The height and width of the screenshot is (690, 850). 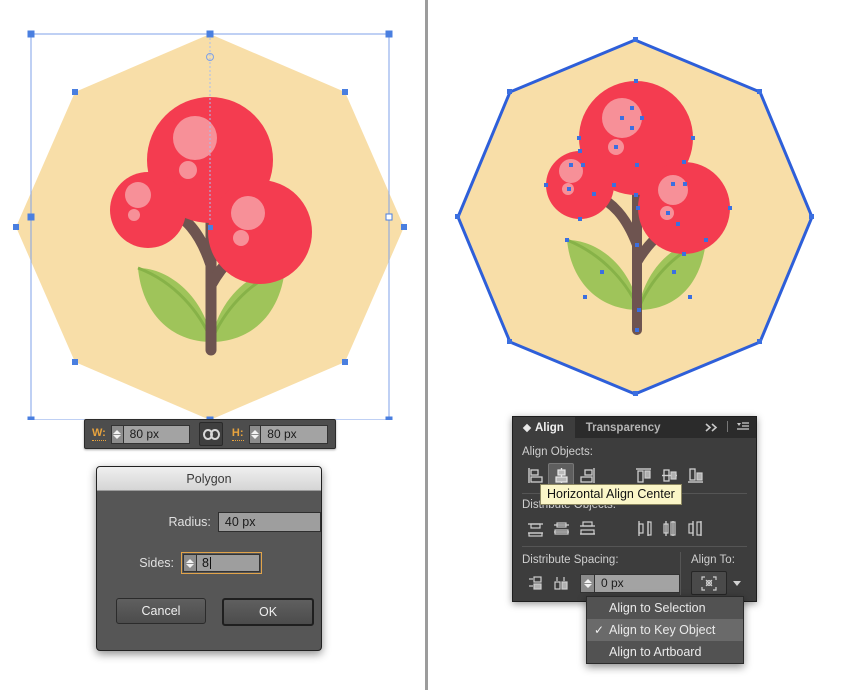 I want to click on tab-align-label: Align, so click(x=549, y=427).